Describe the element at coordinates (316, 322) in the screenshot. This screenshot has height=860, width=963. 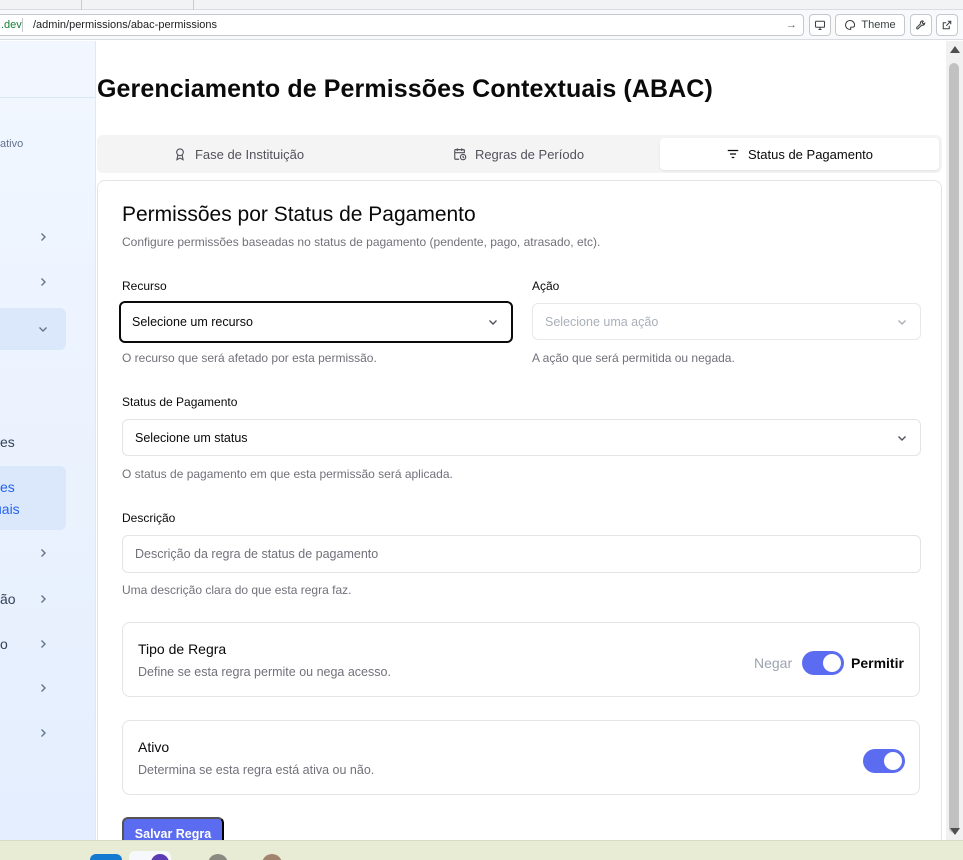
I see `resource-select: Selecione um recurso` at that location.